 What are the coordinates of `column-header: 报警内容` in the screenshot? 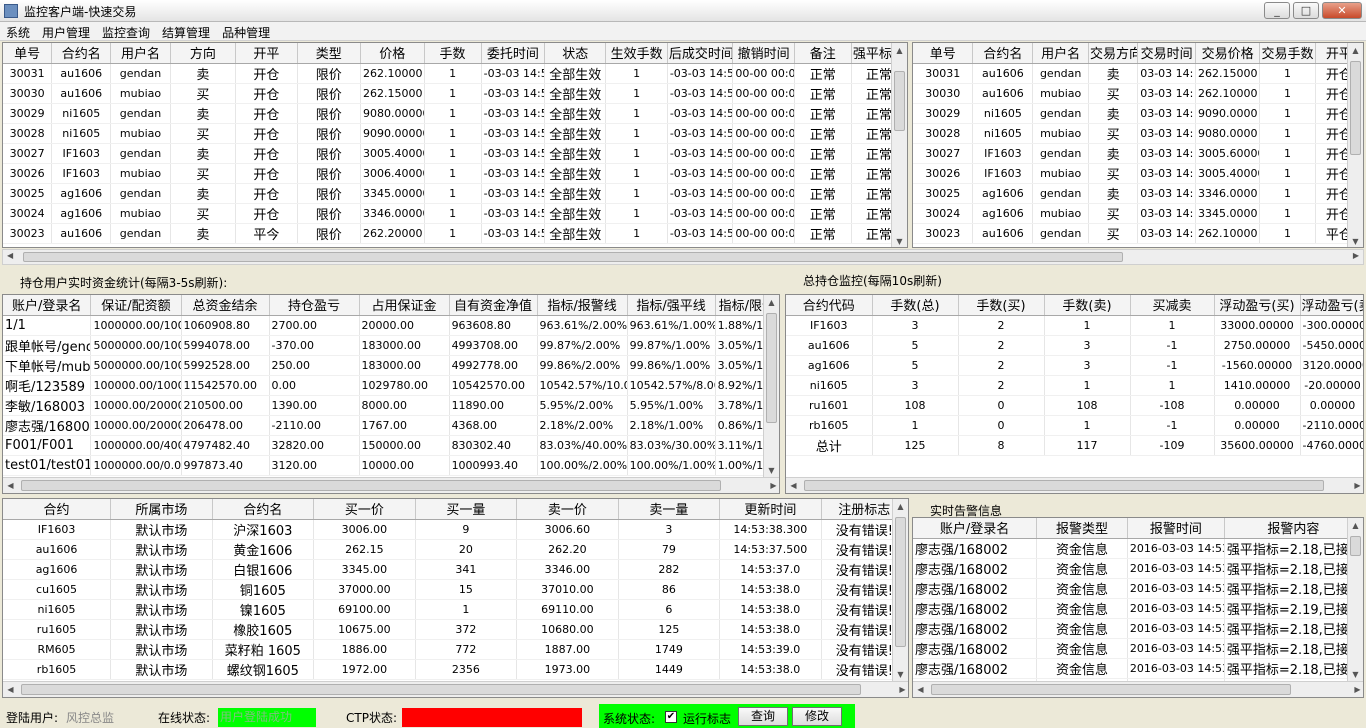 It's located at (1293, 528).